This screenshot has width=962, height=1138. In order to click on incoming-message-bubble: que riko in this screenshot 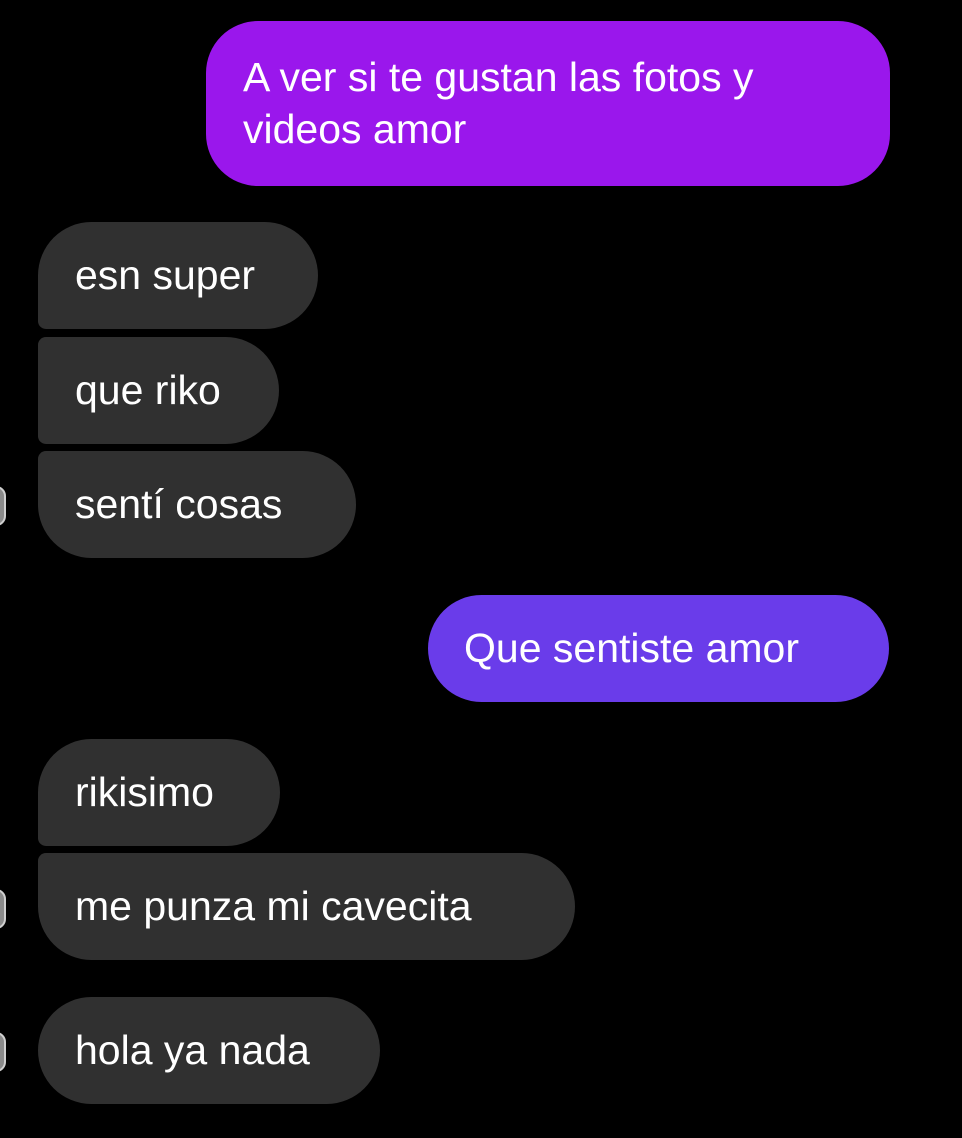, I will do `click(158, 390)`.